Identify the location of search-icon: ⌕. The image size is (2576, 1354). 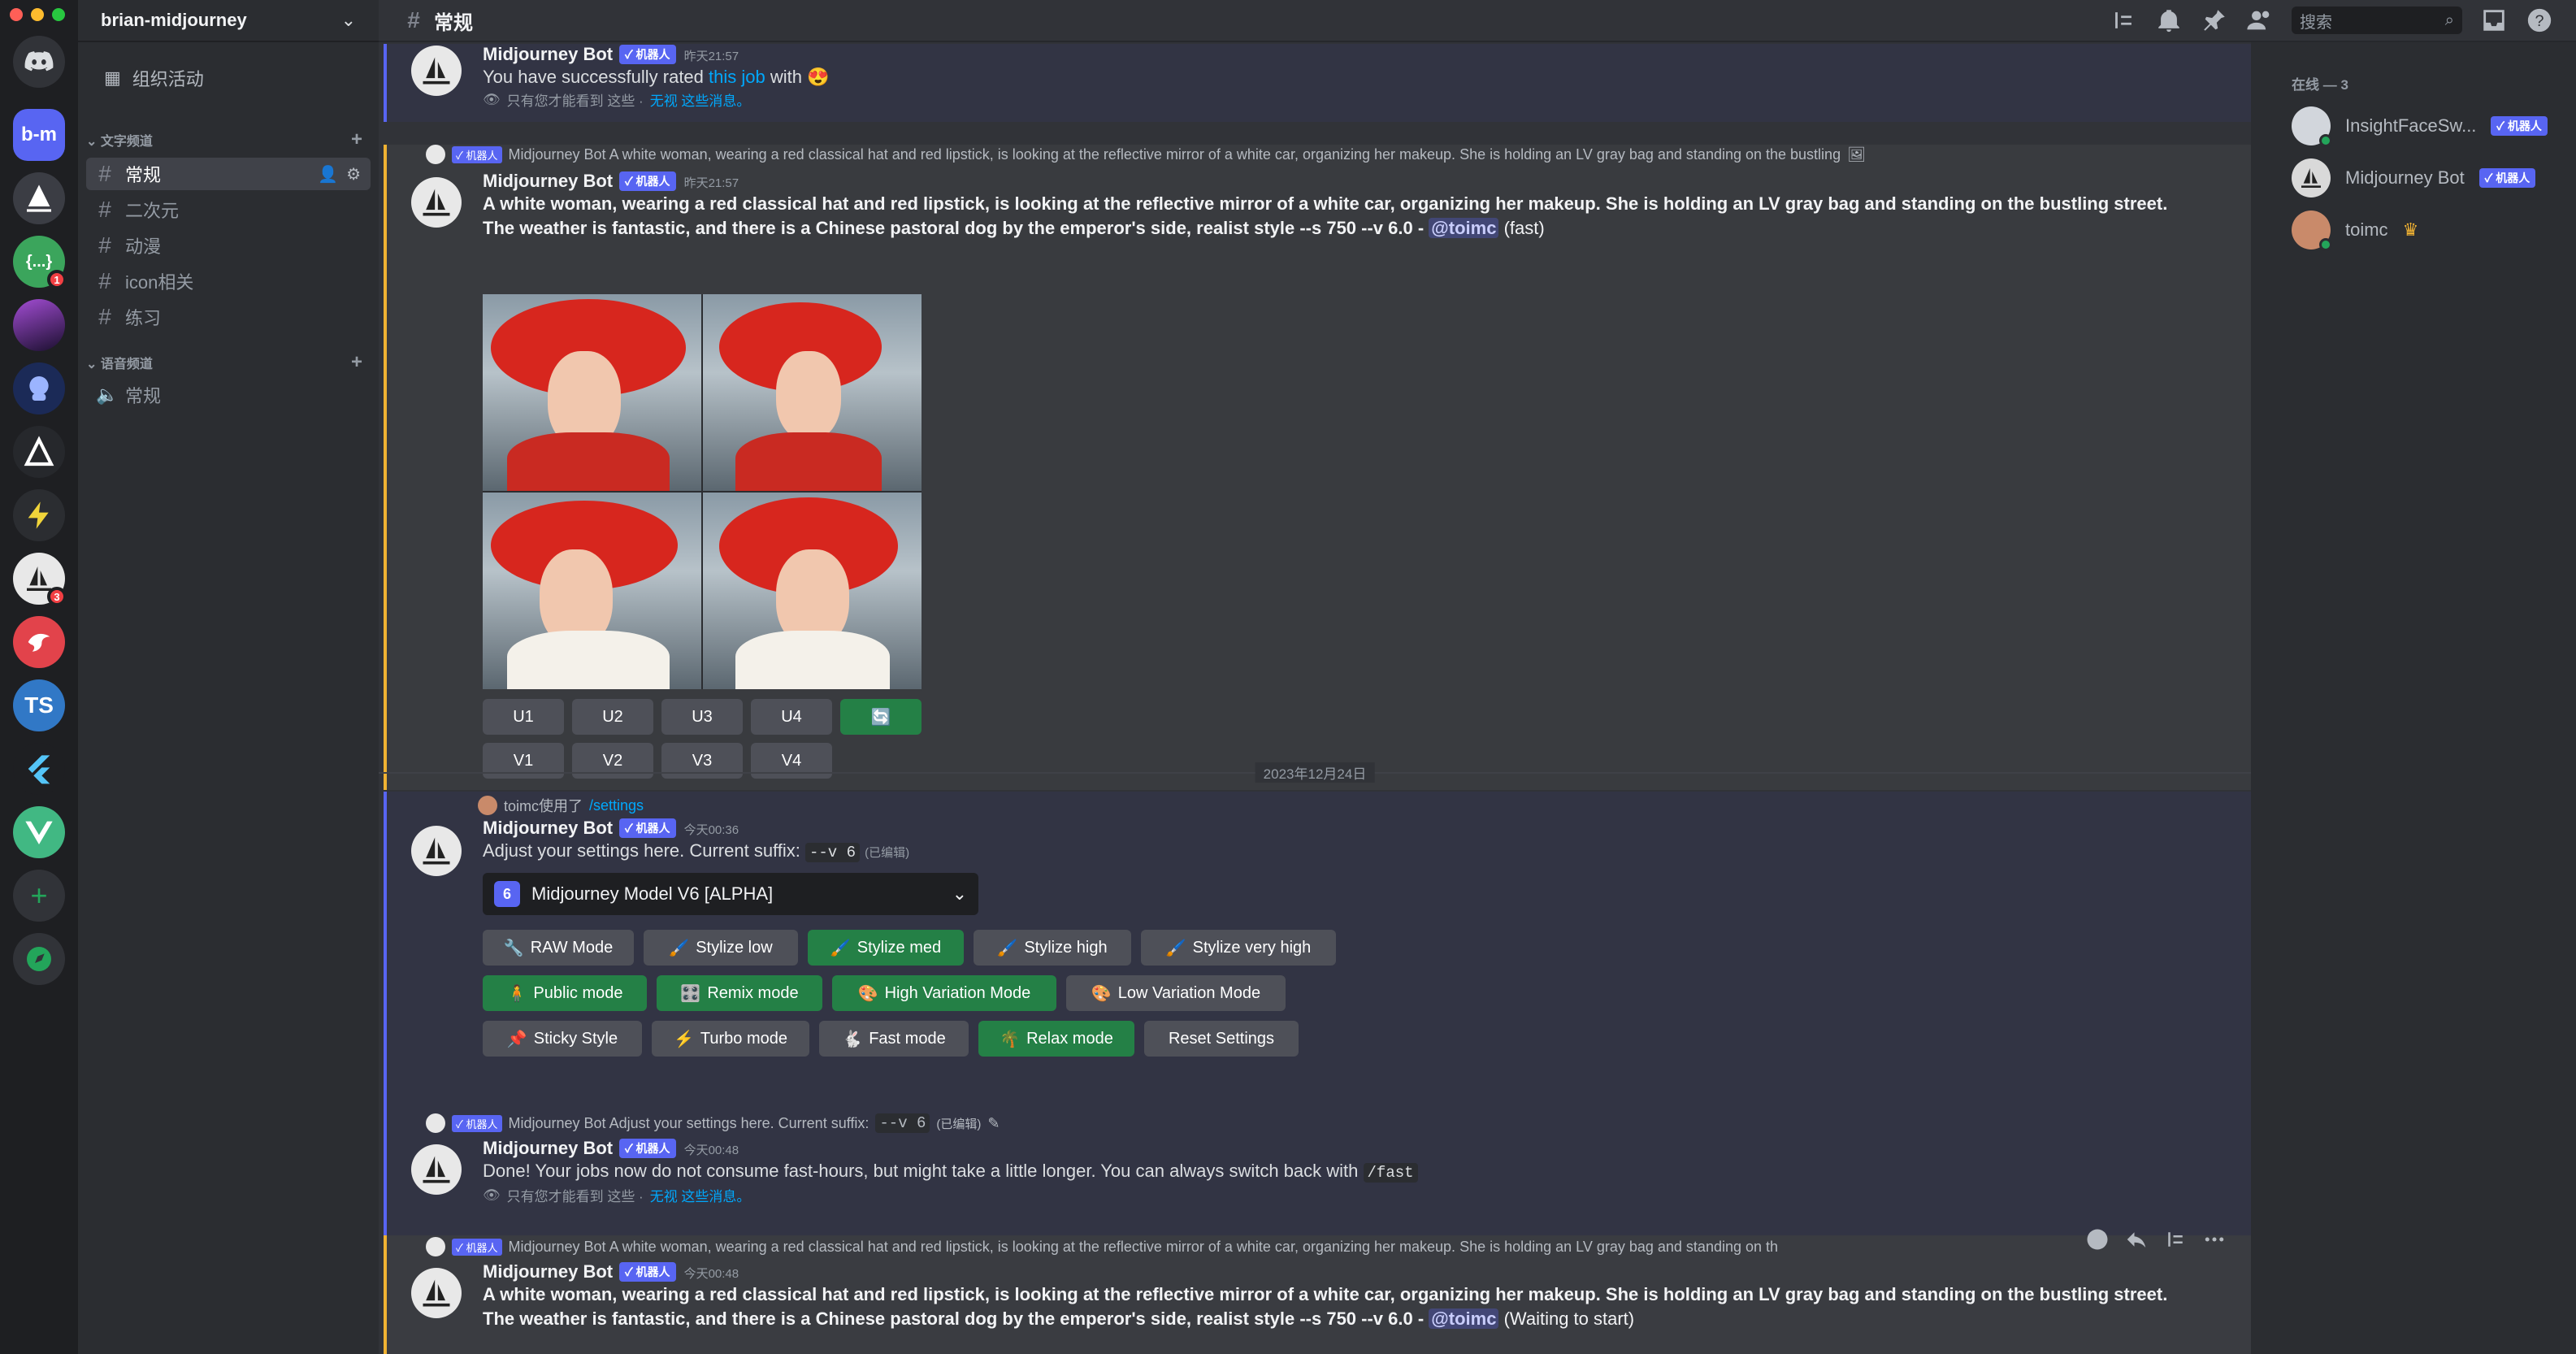
(2449, 20).